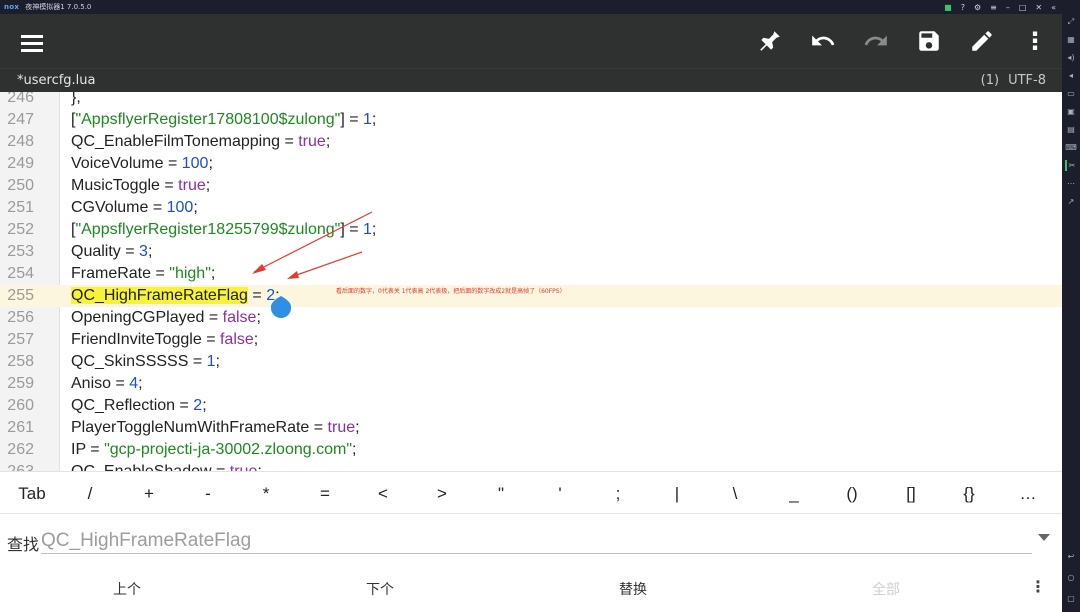 The image size is (1080, 612). What do you see at coordinates (1044, 537) in the screenshot?
I see `find-options-dropdown-icon` at bounding box center [1044, 537].